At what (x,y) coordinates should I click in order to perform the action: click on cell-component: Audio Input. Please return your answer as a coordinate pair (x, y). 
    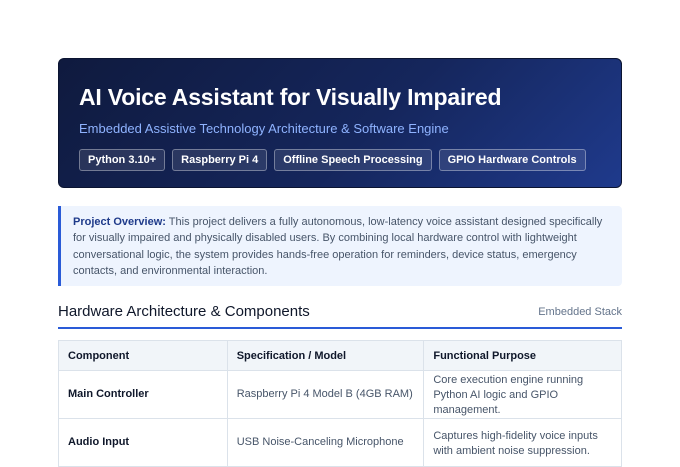
    Looking at the image, I should click on (143, 442).